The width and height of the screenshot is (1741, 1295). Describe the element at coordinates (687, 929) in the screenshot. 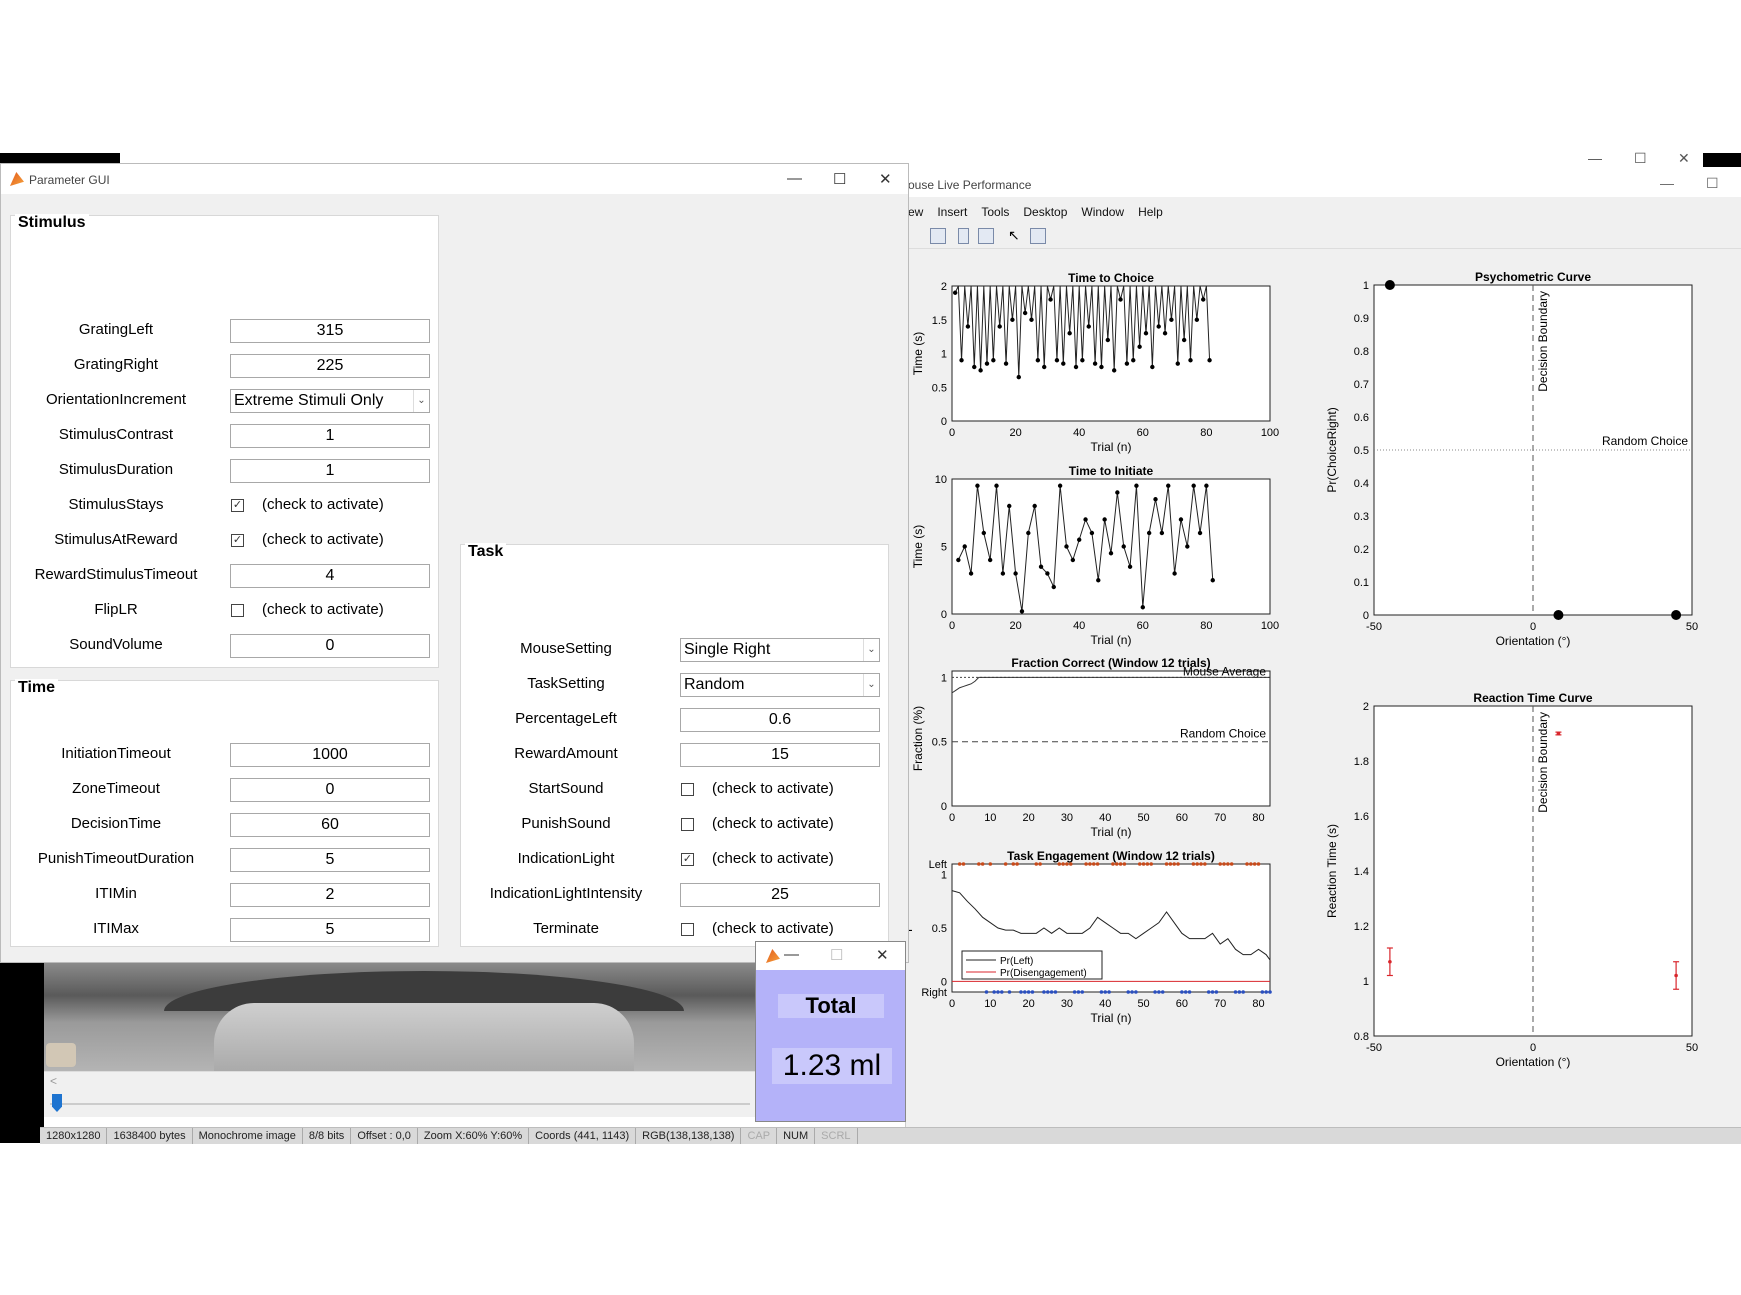

I see `terminate-checkbox` at that location.